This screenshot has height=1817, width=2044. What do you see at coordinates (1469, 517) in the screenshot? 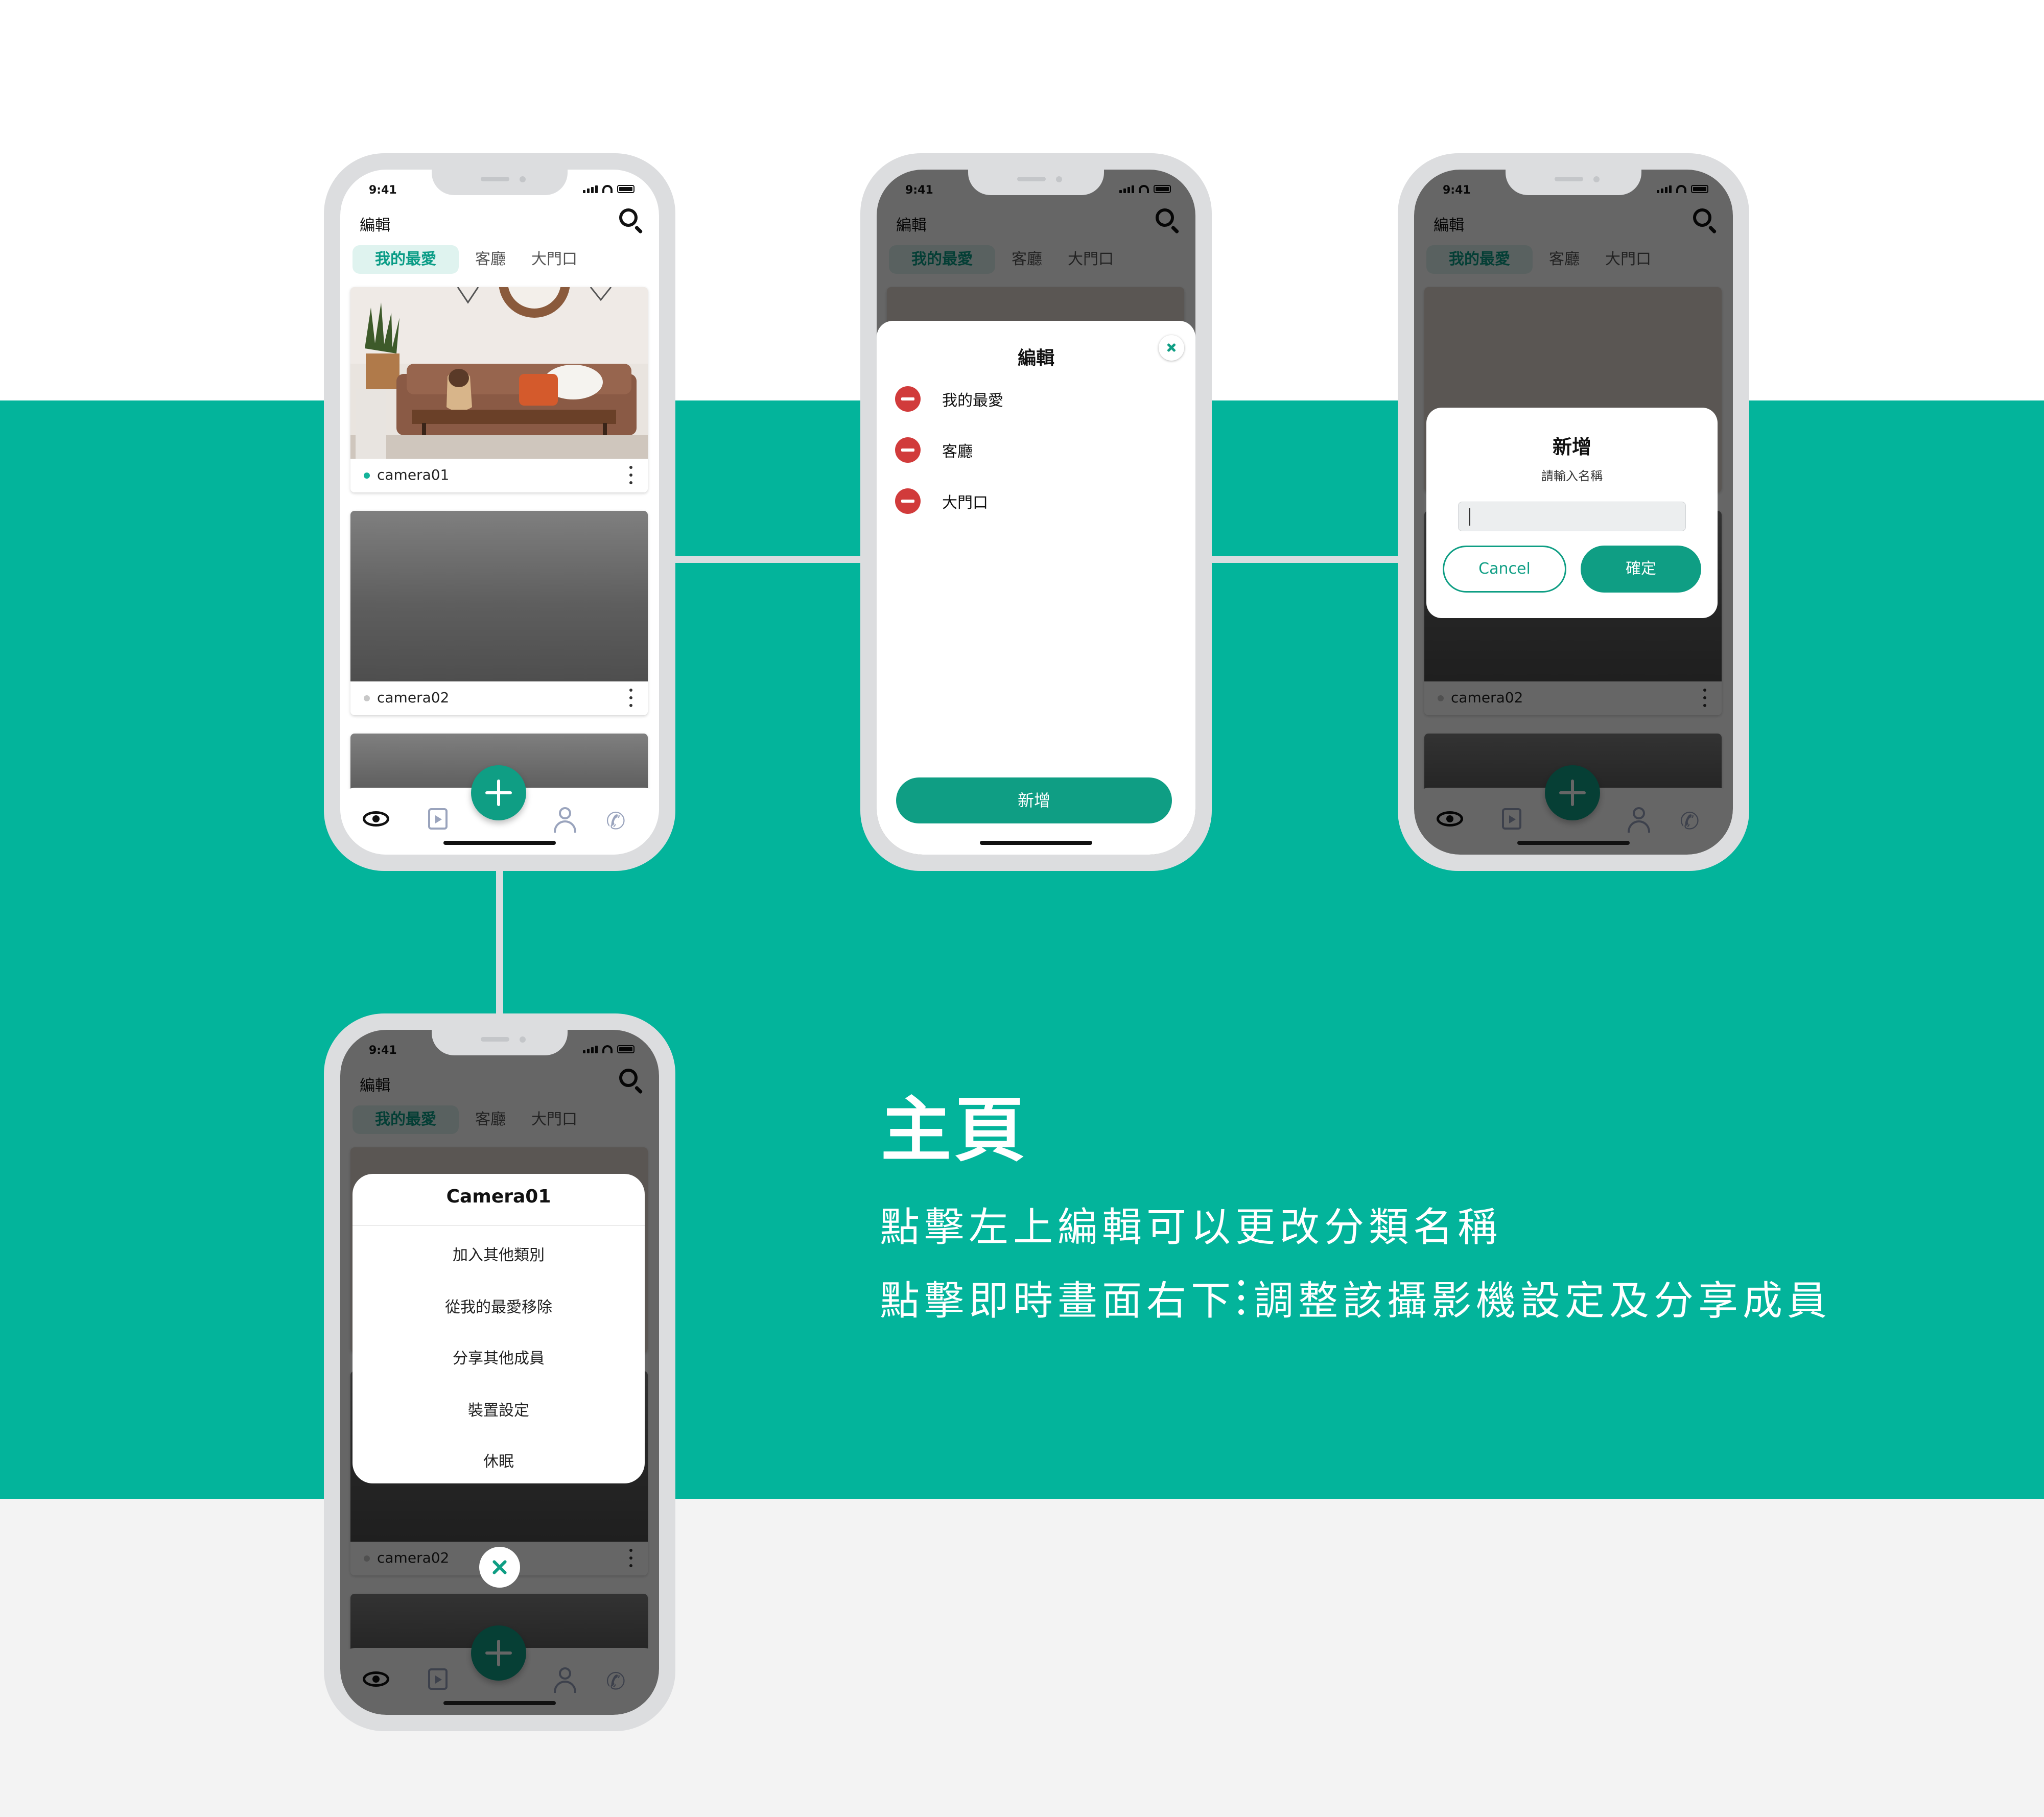
I see `text-caret` at bounding box center [1469, 517].